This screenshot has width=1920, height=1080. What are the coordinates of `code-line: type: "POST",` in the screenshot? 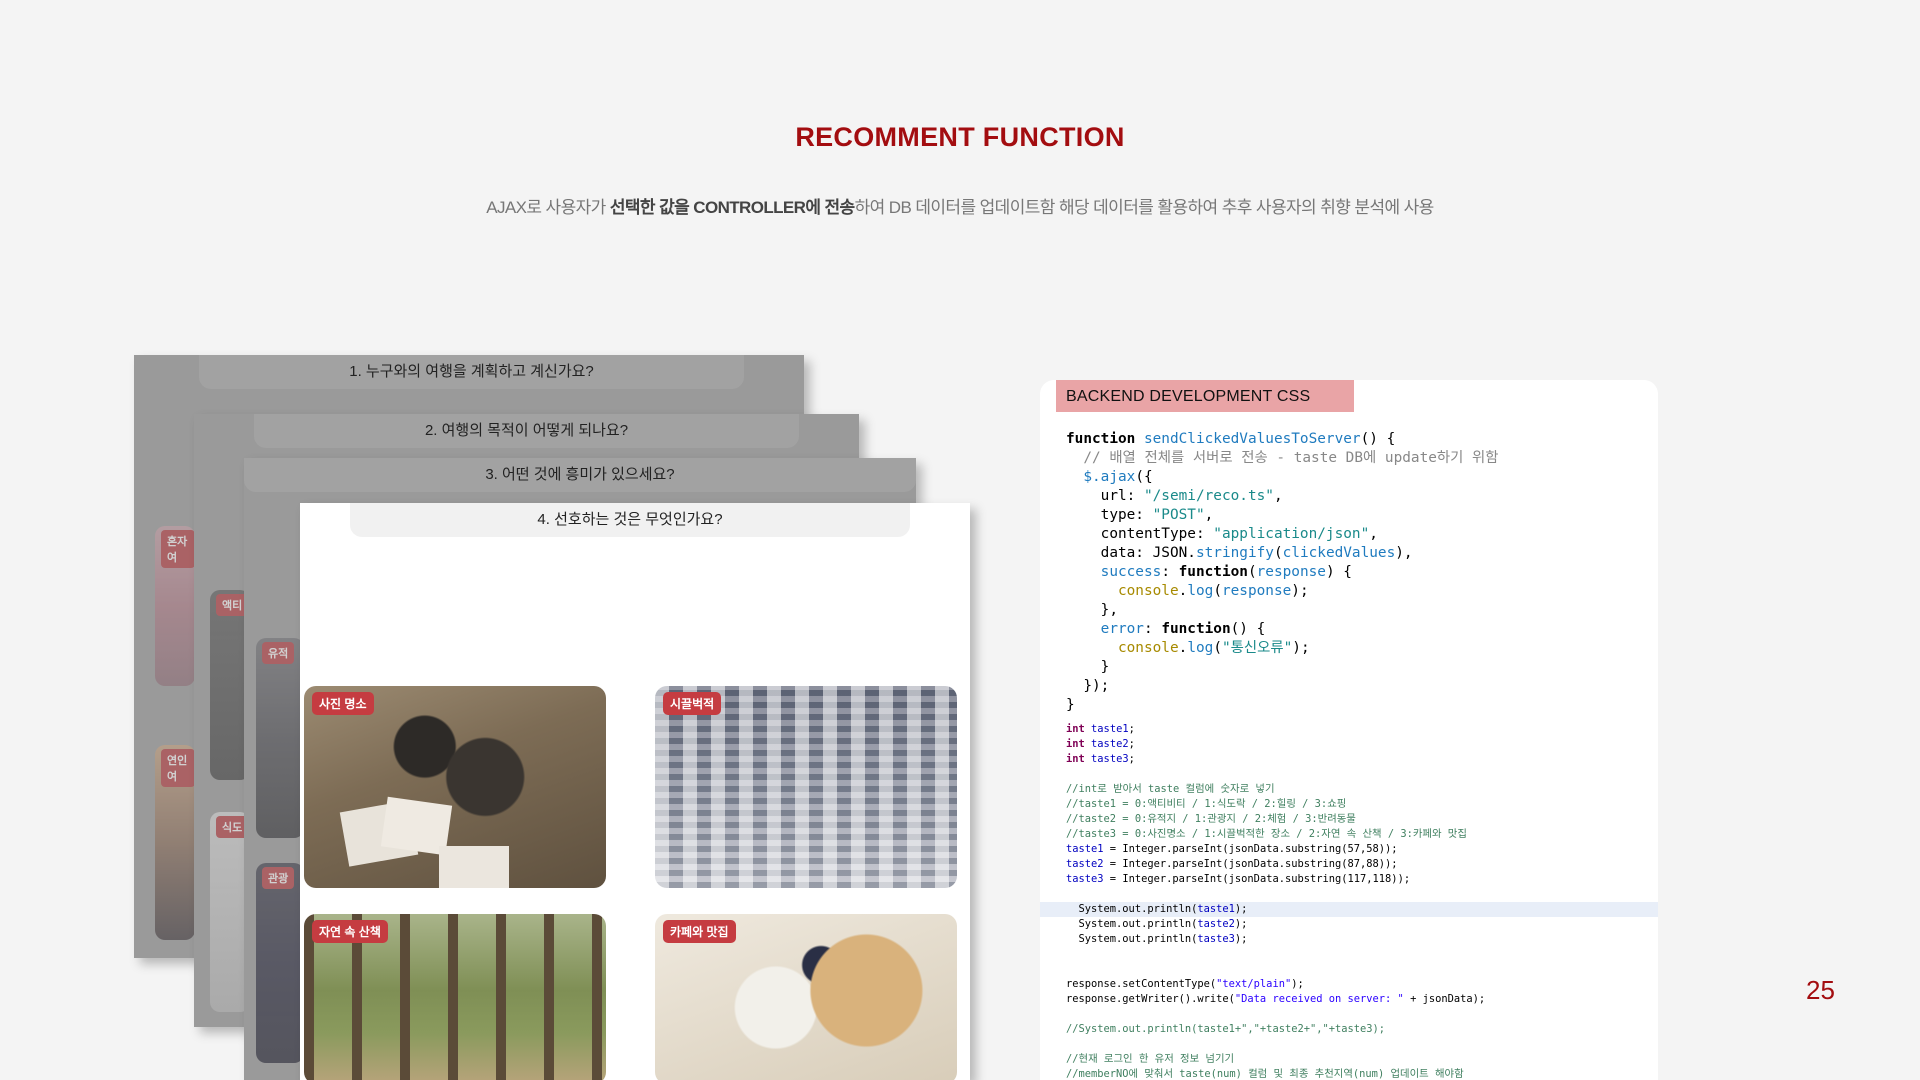 It's located at (1140, 515).